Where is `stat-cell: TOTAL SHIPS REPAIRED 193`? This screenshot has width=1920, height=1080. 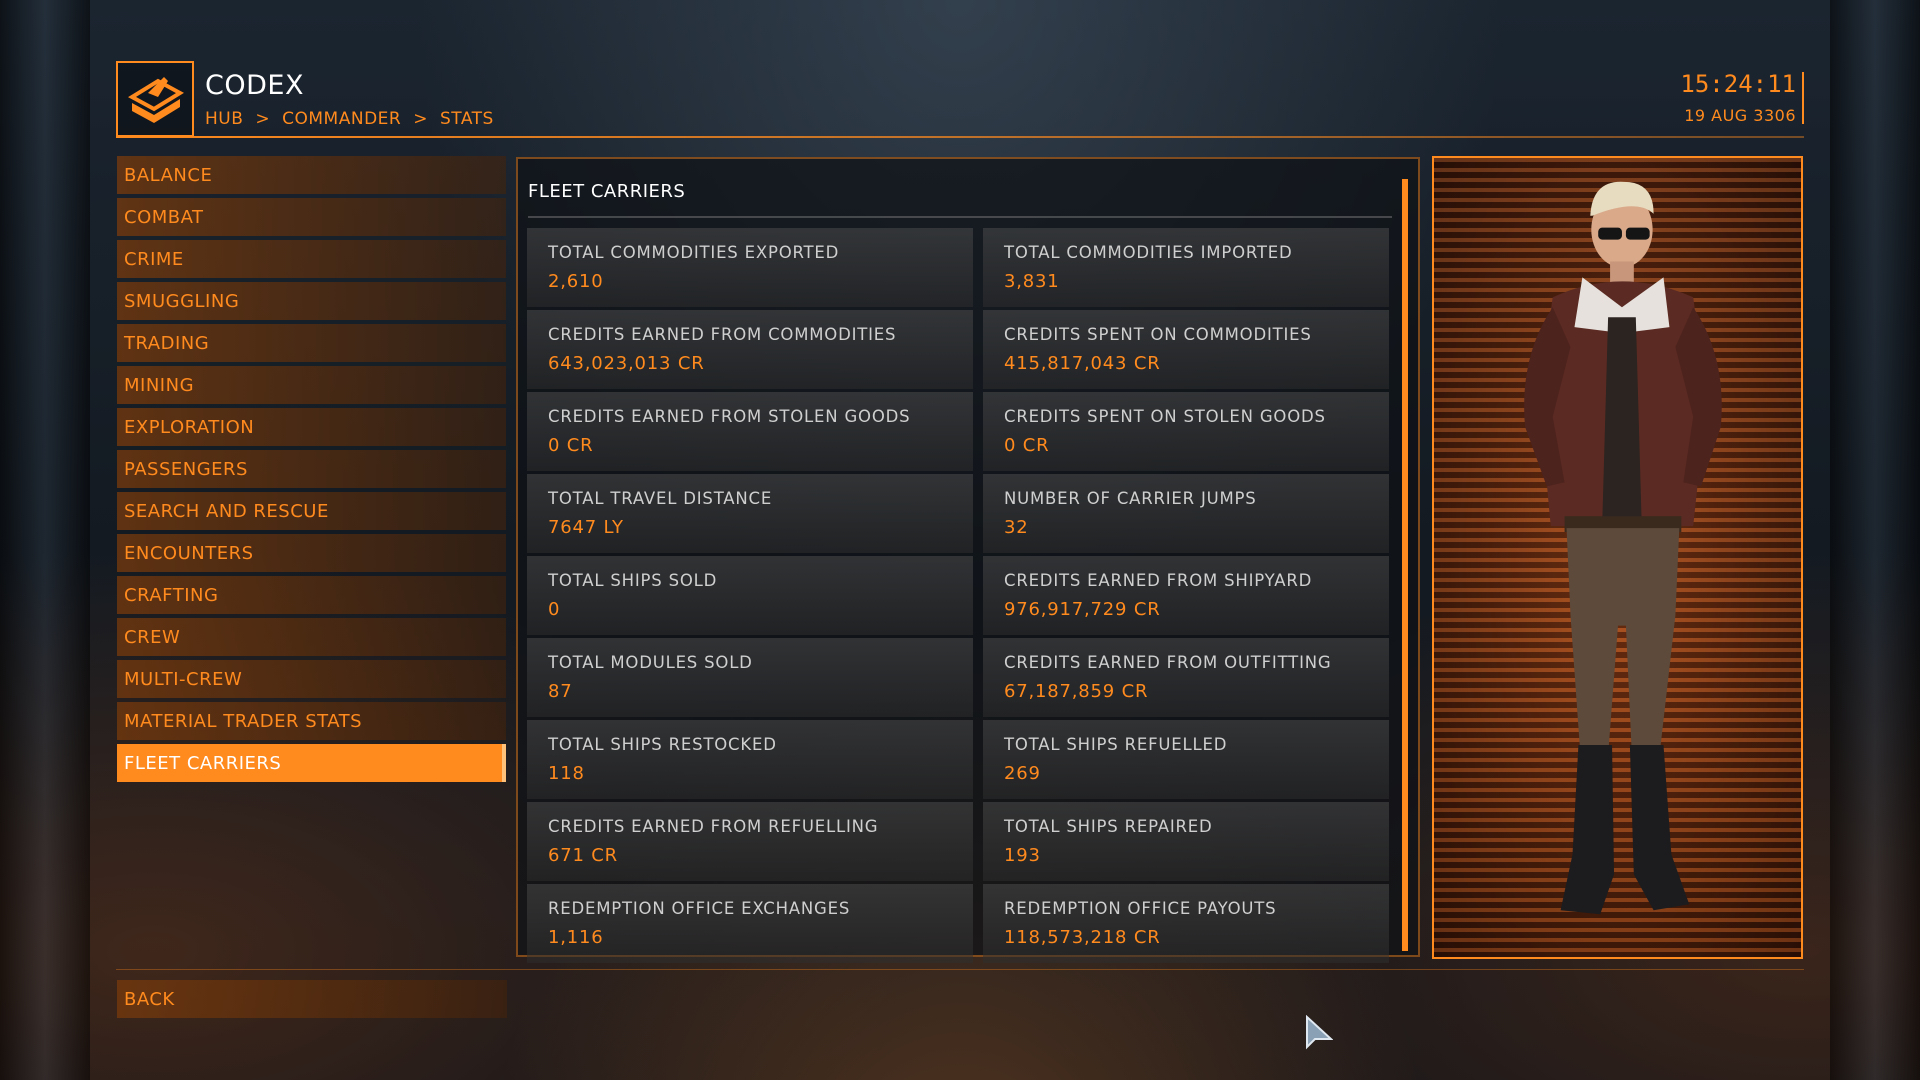 stat-cell: TOTAL SHIPS REPAIRED 193 is located at coordinates (1186, 841).